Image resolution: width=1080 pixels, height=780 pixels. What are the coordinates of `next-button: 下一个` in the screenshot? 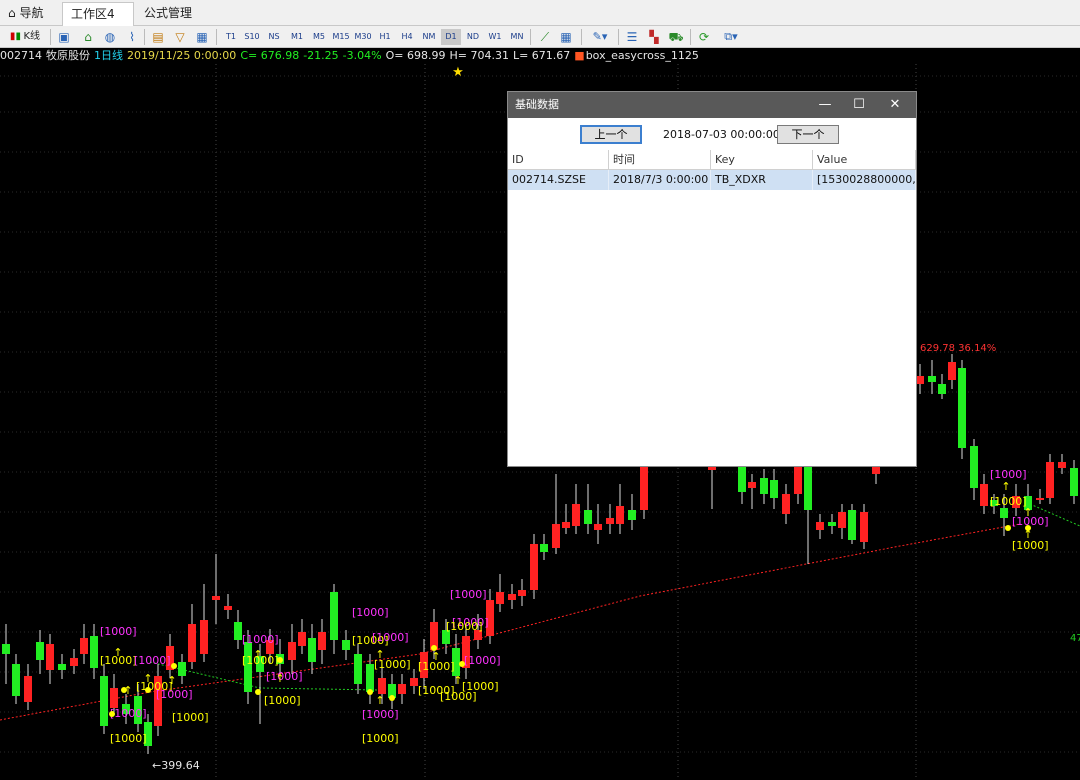 It's located at (808, 134).